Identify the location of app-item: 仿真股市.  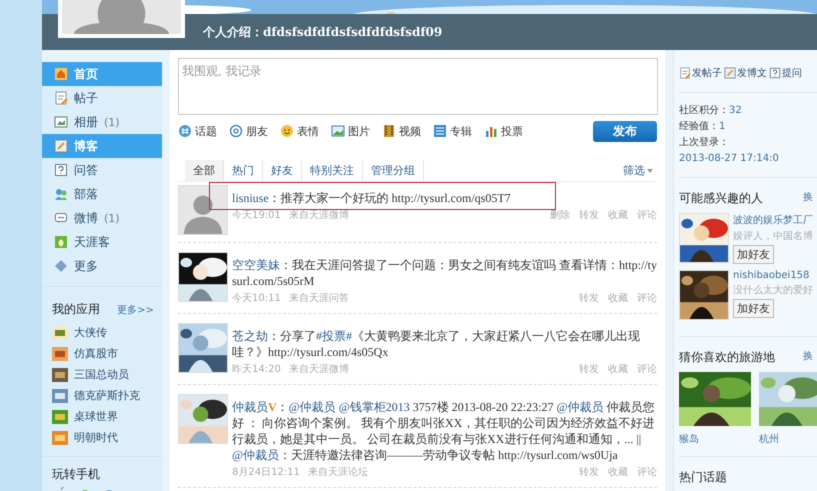
(102, 353).